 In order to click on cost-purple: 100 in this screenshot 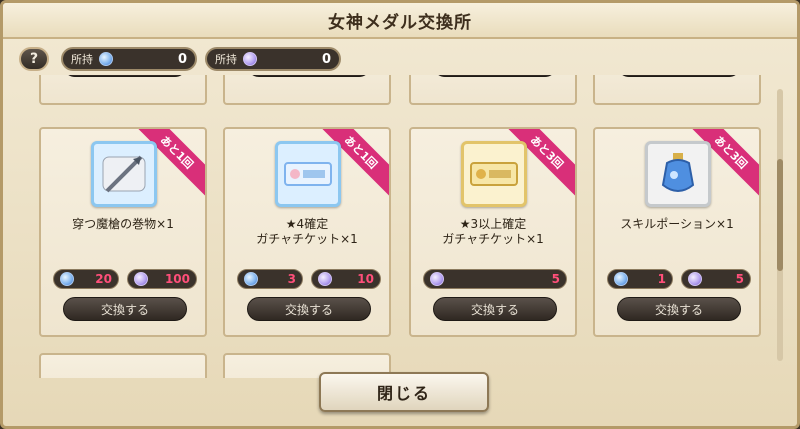, I will do `click(162, 279)`.